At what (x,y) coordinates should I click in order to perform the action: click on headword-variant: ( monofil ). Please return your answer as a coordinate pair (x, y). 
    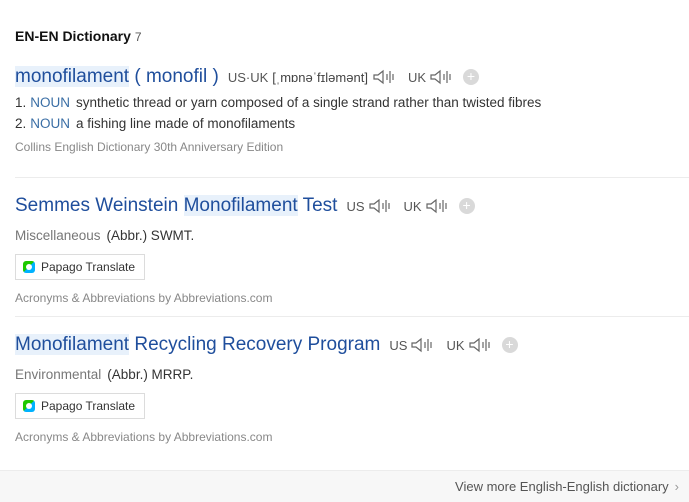
    Looking at the image, I should click on (174, 76).